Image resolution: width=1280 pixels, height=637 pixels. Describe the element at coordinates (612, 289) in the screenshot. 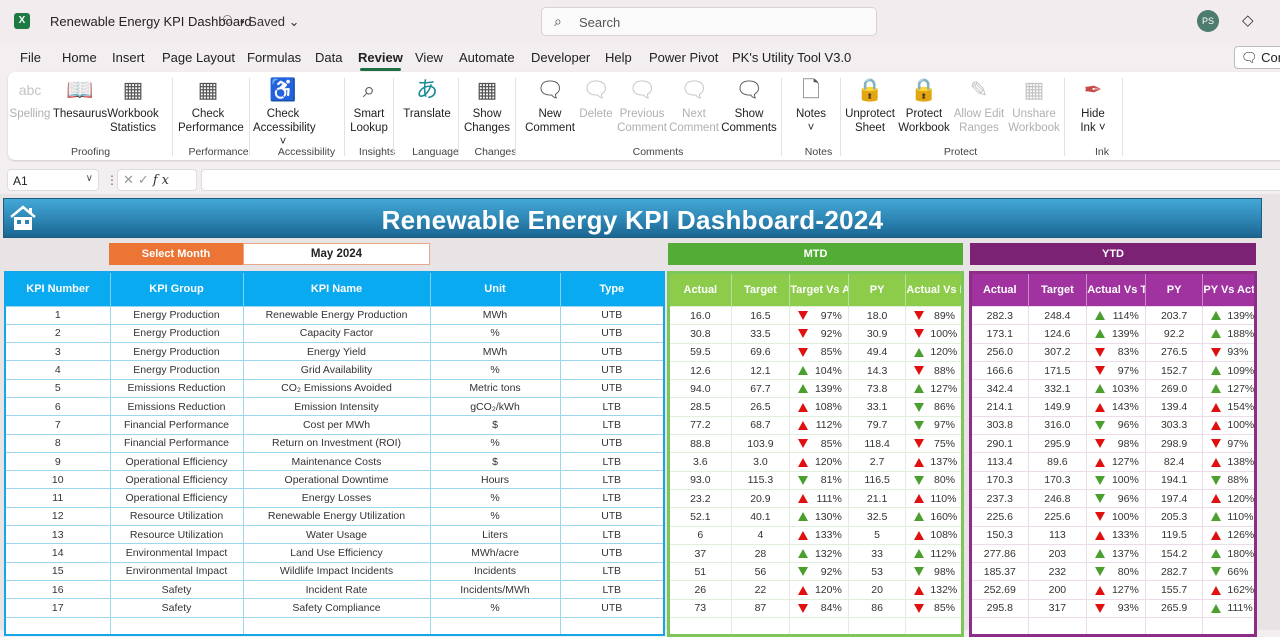

I see `column-header: Type` at that location.